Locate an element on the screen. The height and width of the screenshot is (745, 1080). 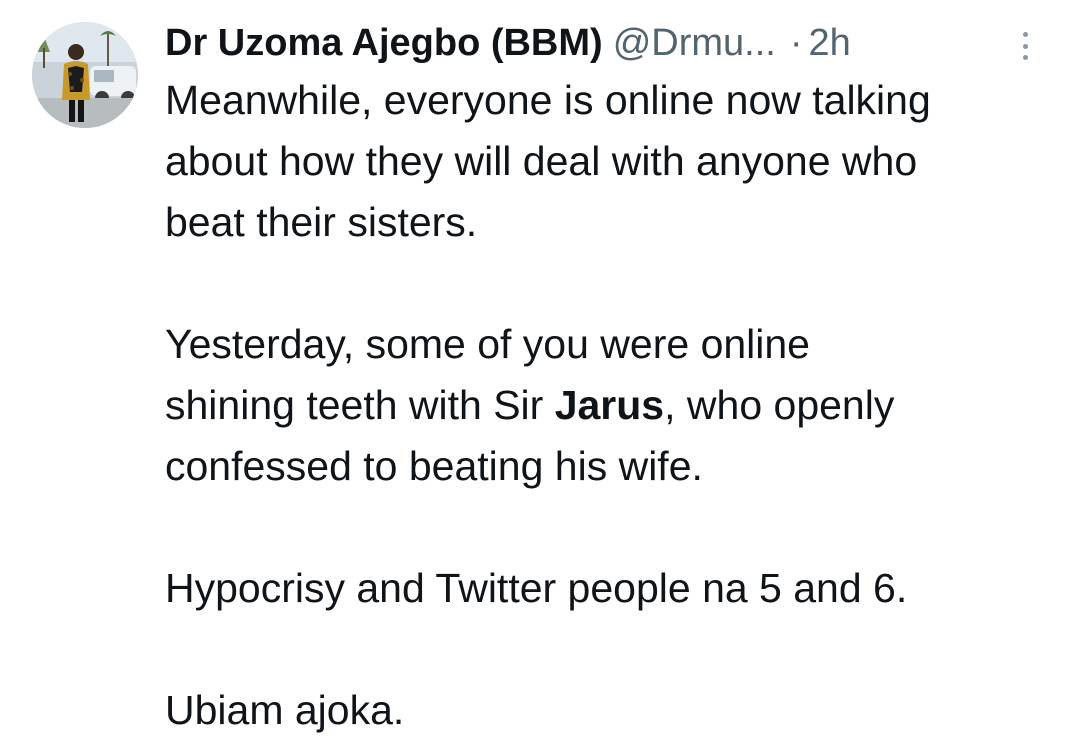
tweet-header: Dr Uzoma Ajegbo (BBM) @Drmu... · 2h is located at coordinates (508, 43).